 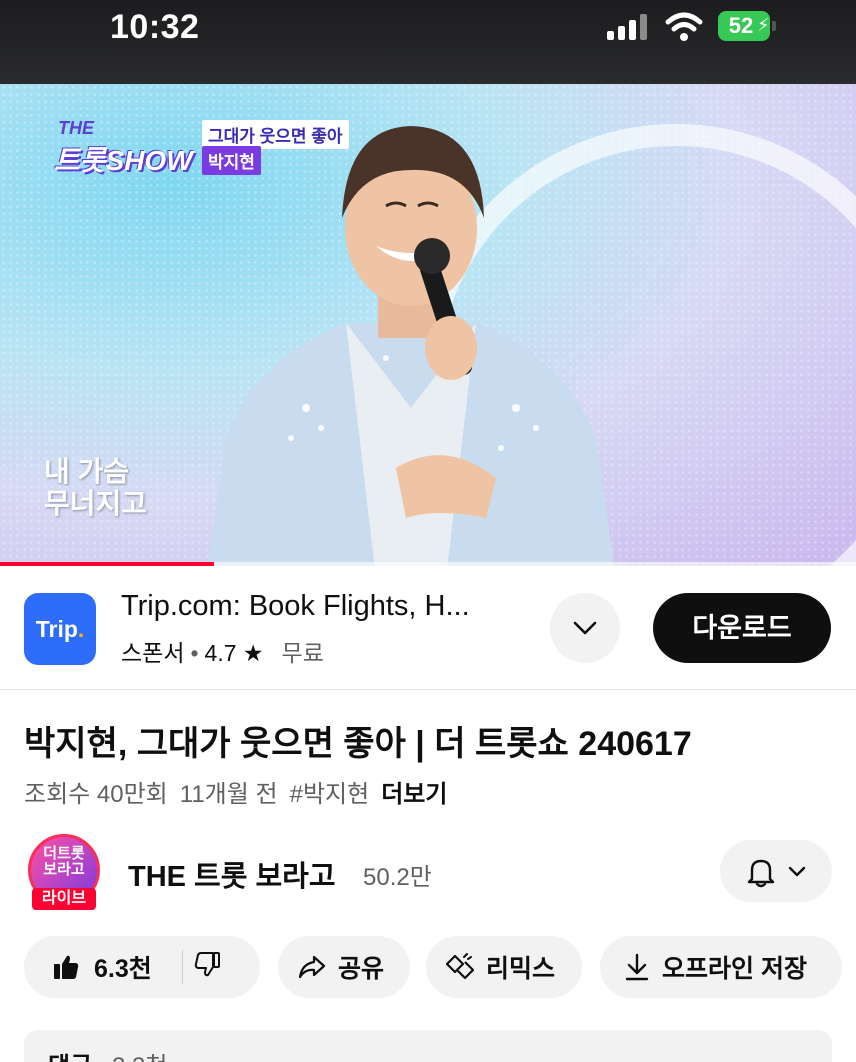 I want to click on remix-button: 리믹스, so click(x=504, y=967).